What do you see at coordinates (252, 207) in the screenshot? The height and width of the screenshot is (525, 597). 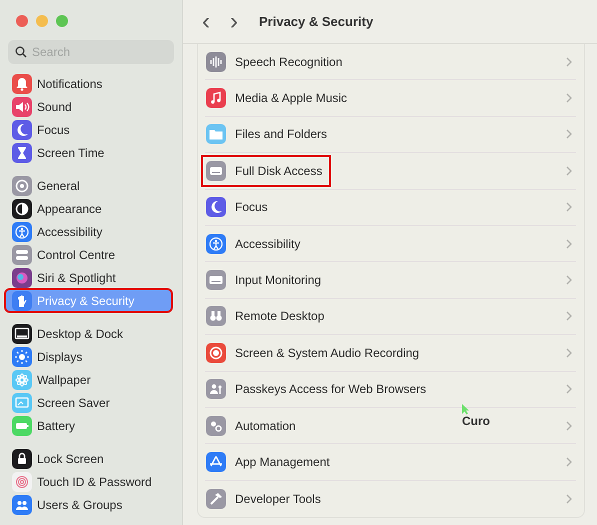 I see `row-label: Focus` at bounding box center [252, 207].